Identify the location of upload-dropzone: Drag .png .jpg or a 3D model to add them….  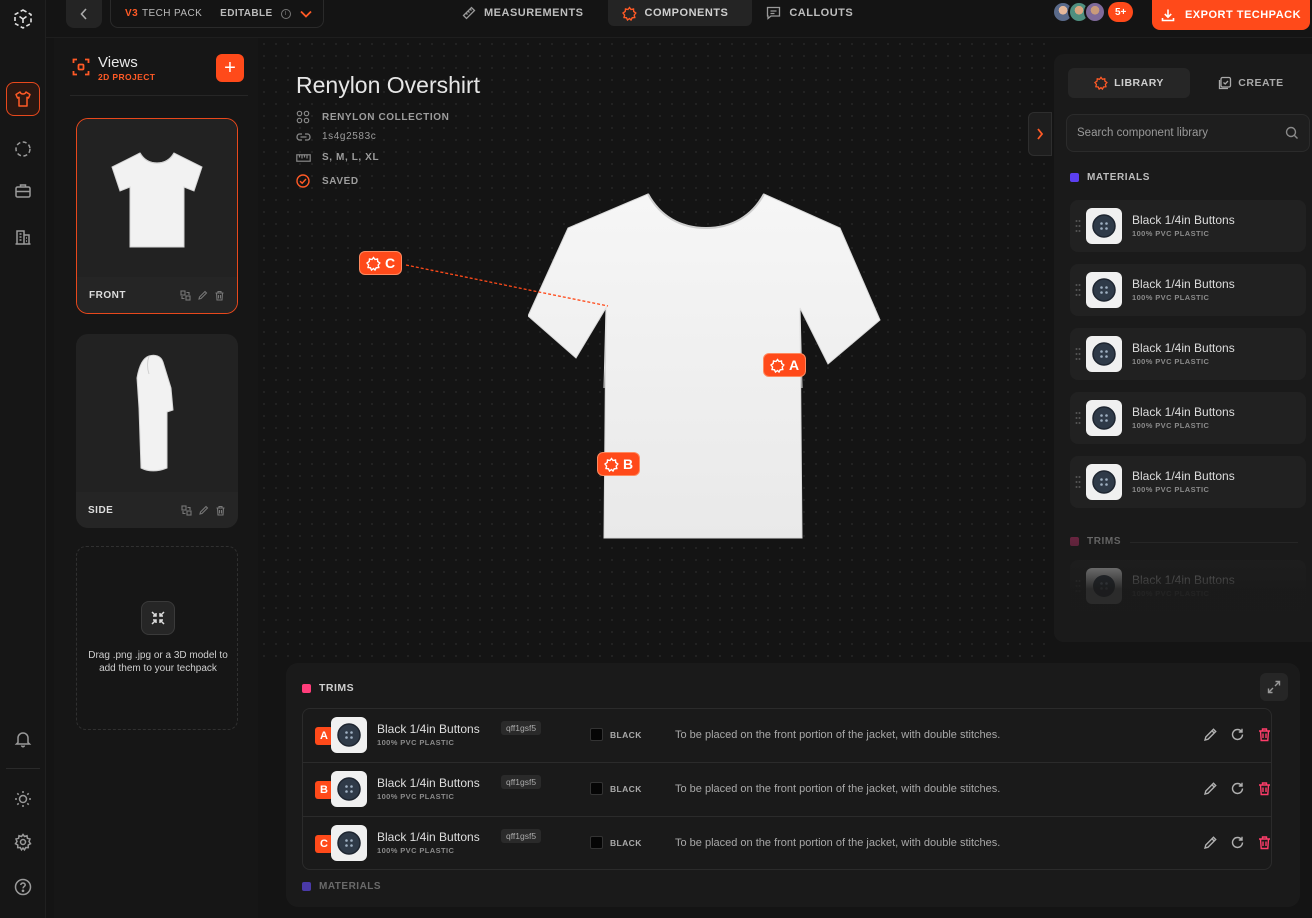
(157, 638).